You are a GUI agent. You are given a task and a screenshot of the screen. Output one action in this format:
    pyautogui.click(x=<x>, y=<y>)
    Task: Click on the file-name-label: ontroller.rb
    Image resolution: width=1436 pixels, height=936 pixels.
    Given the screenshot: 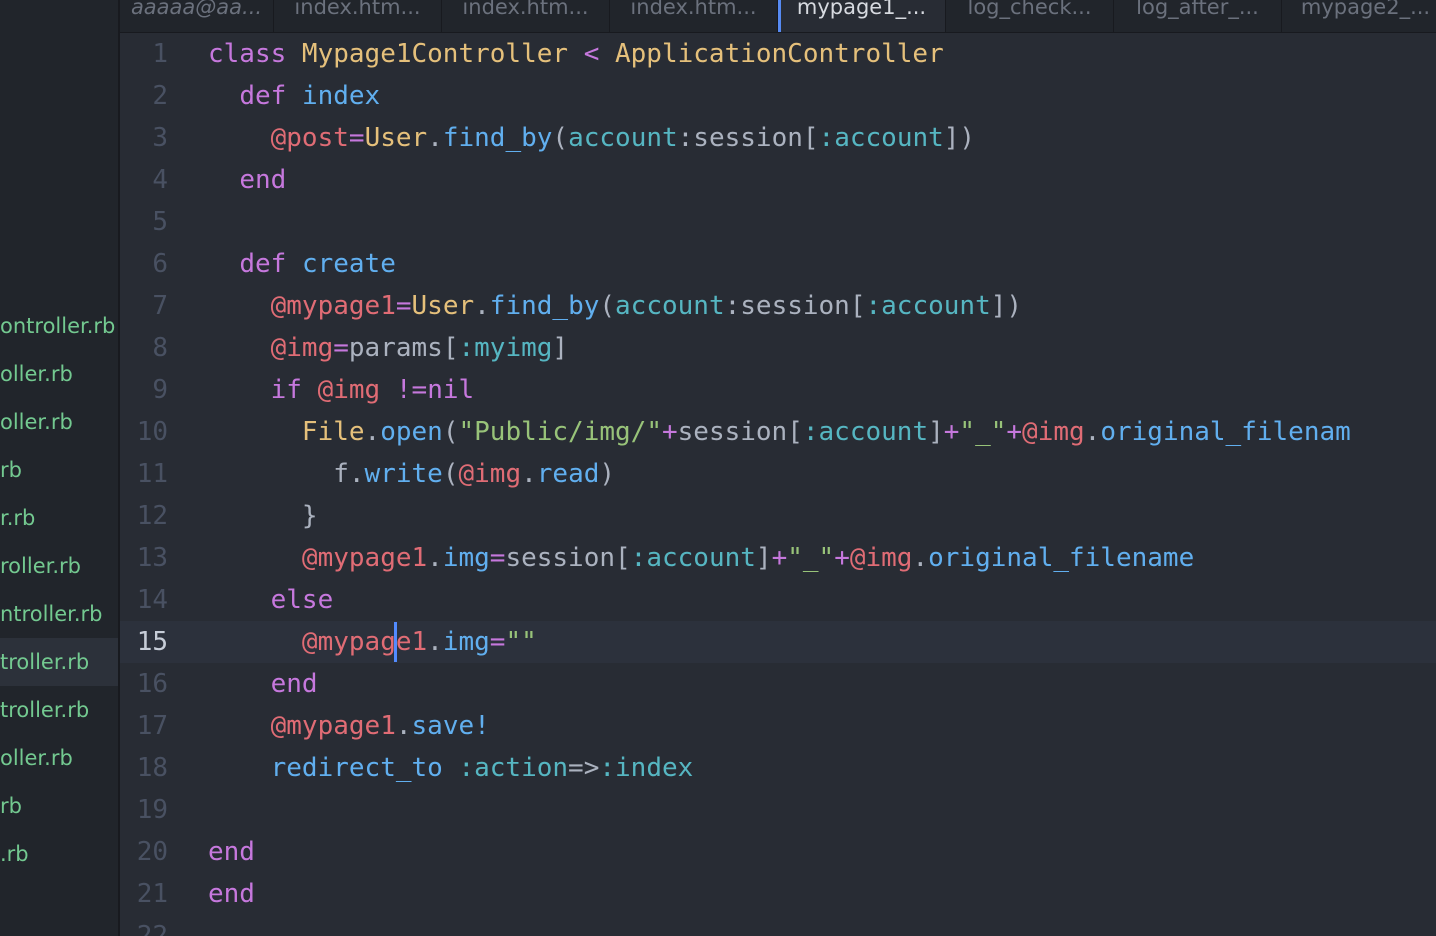 What is the action you would take?
    pyautogui.click(x=58, y=326)
    